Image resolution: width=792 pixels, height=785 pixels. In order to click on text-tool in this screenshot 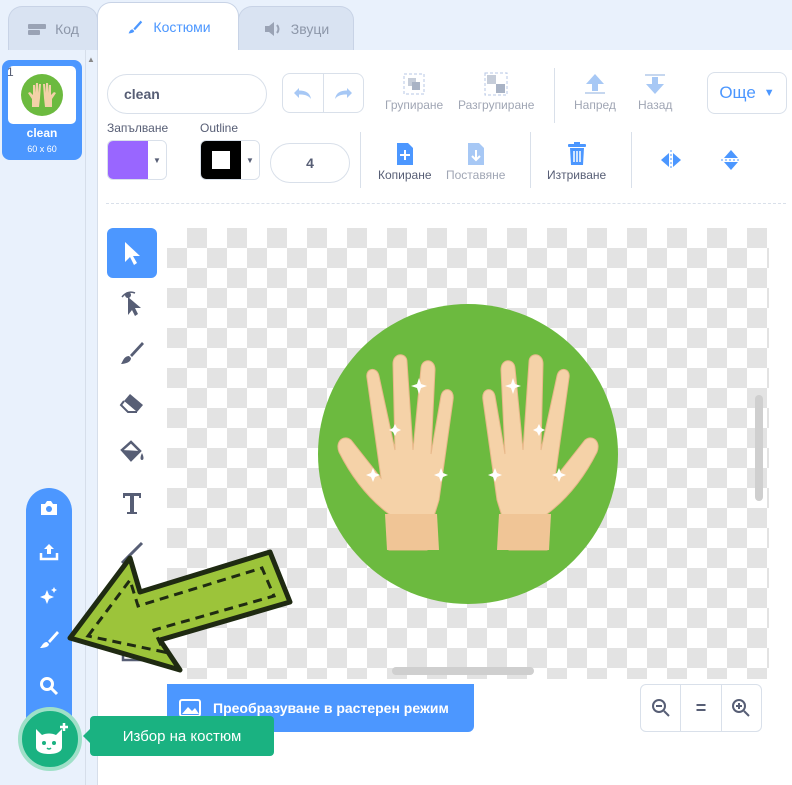, I will do `click(132, 503)`.